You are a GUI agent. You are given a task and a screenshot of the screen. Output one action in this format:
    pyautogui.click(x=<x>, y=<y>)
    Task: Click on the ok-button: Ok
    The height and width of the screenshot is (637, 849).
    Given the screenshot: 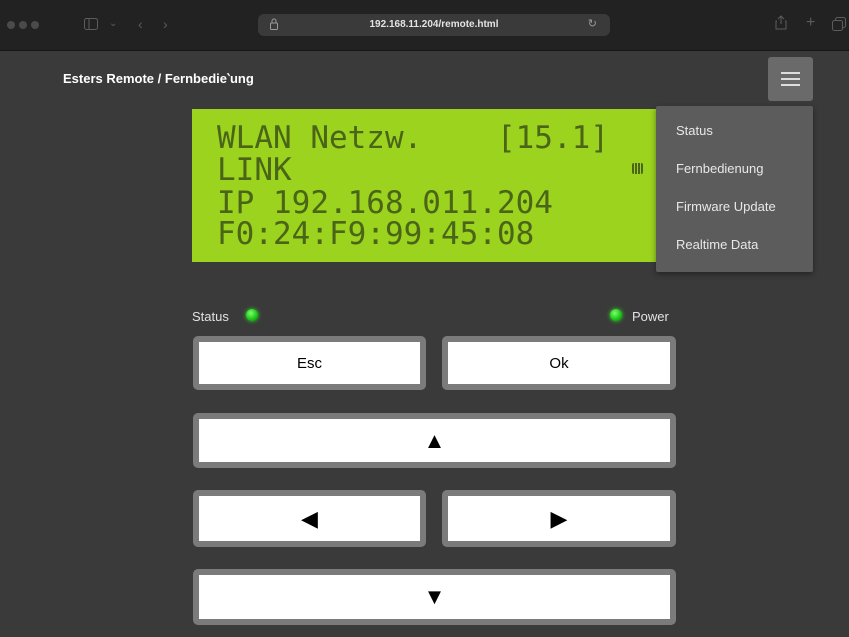 What is the action you would take?
    pyautogui.click(x=559, y=363)
    